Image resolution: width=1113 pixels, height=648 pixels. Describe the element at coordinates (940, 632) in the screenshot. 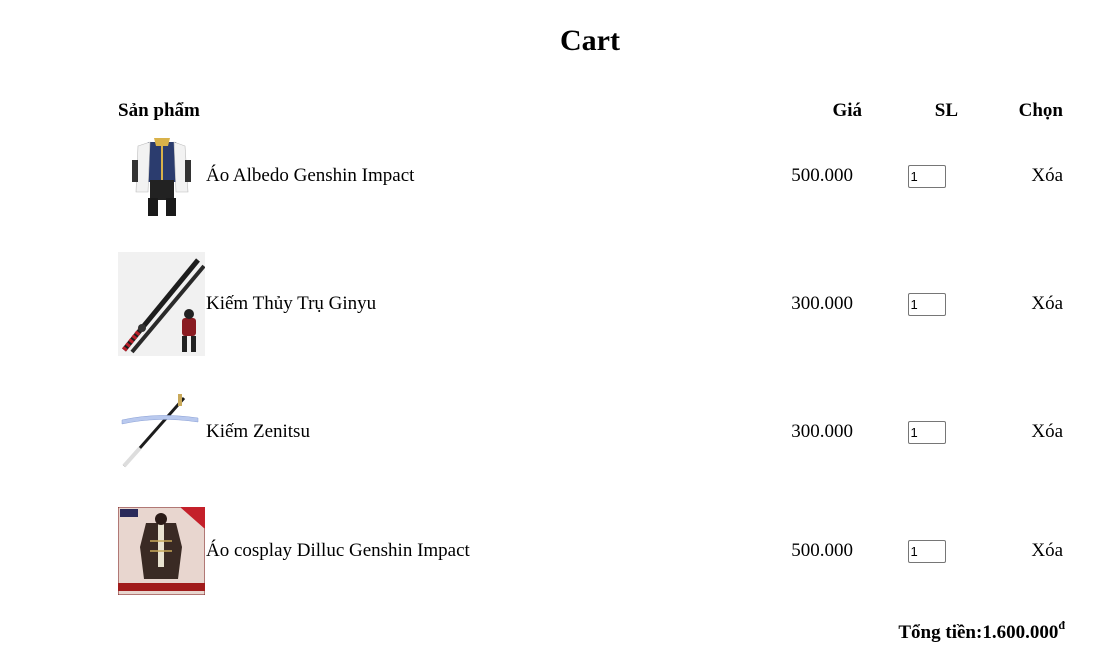

I see `total-label: Tổng tiền:` at that location.